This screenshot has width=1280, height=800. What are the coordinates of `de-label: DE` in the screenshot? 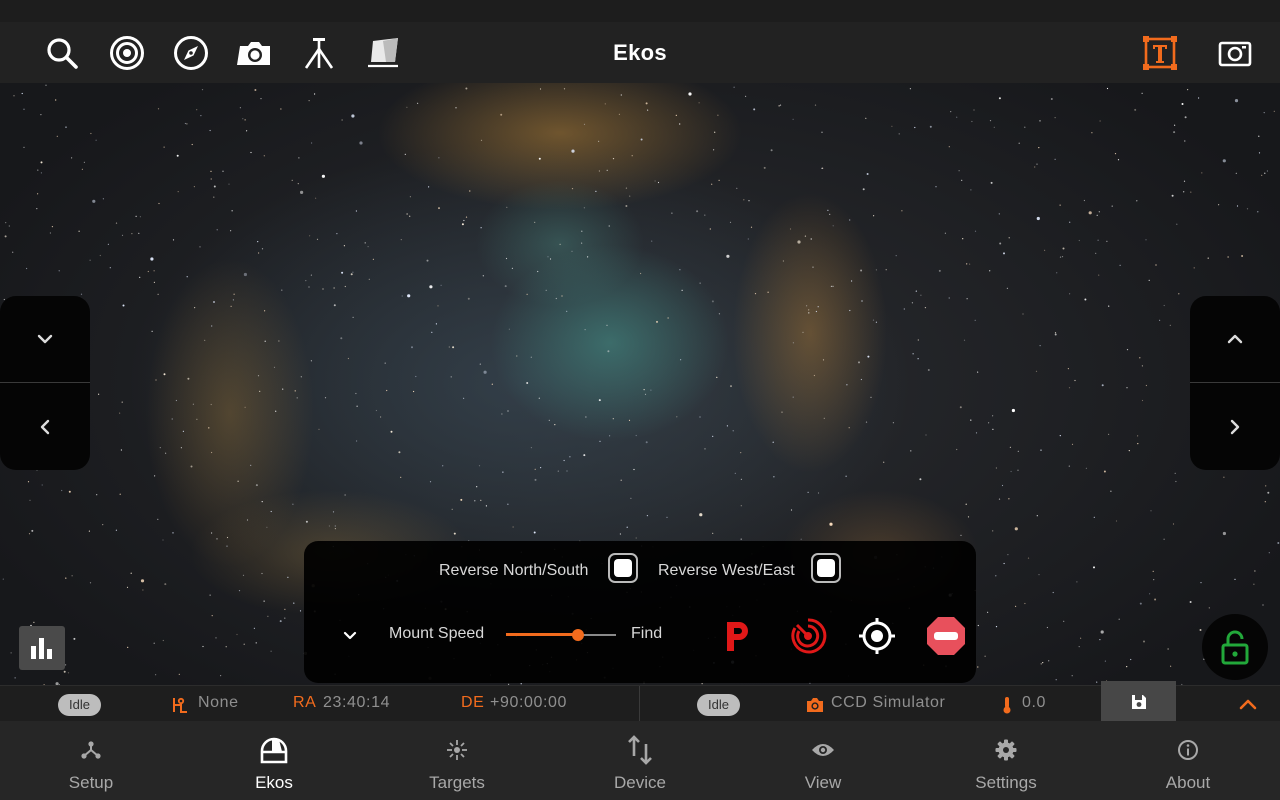 It's located at (473, 702).